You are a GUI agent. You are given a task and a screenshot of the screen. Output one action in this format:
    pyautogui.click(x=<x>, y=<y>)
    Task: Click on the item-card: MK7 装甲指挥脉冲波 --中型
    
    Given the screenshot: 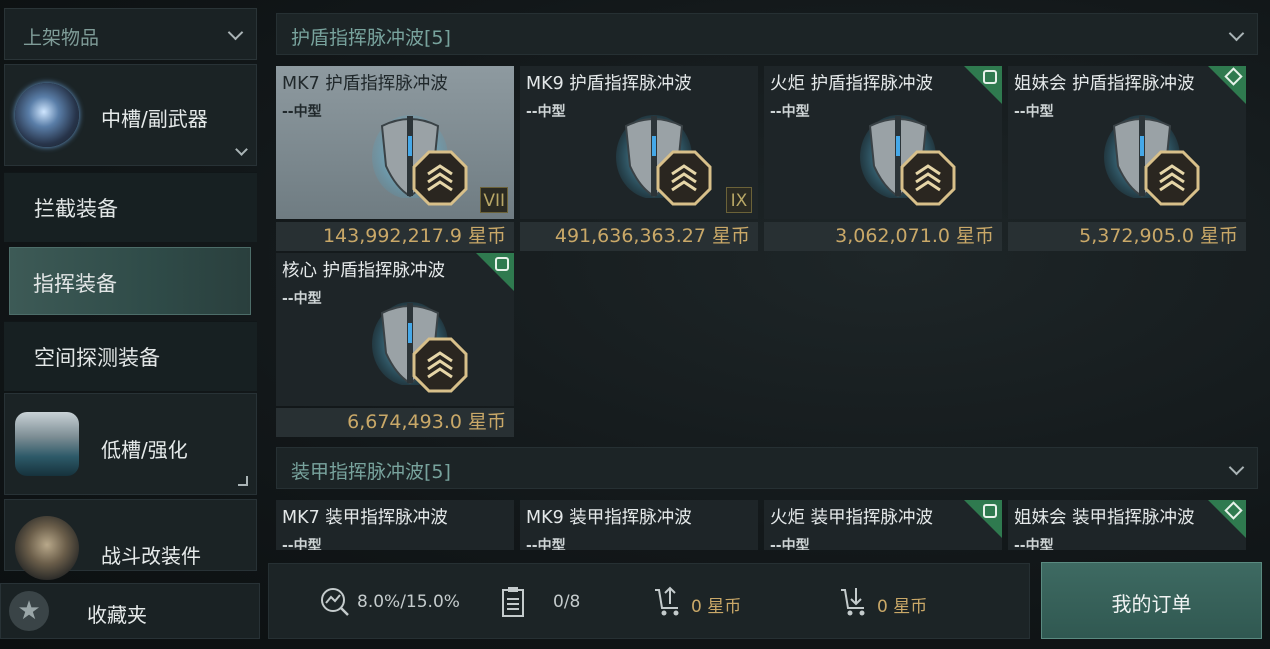 What is the action you would take?
    pyautogui.click(x=395, y=525)
    